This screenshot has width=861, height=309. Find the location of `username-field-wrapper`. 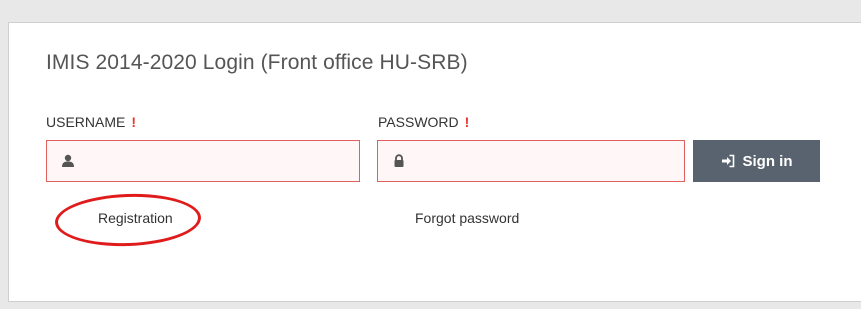

username-field-wrapper is located at coordinates (203, 161).